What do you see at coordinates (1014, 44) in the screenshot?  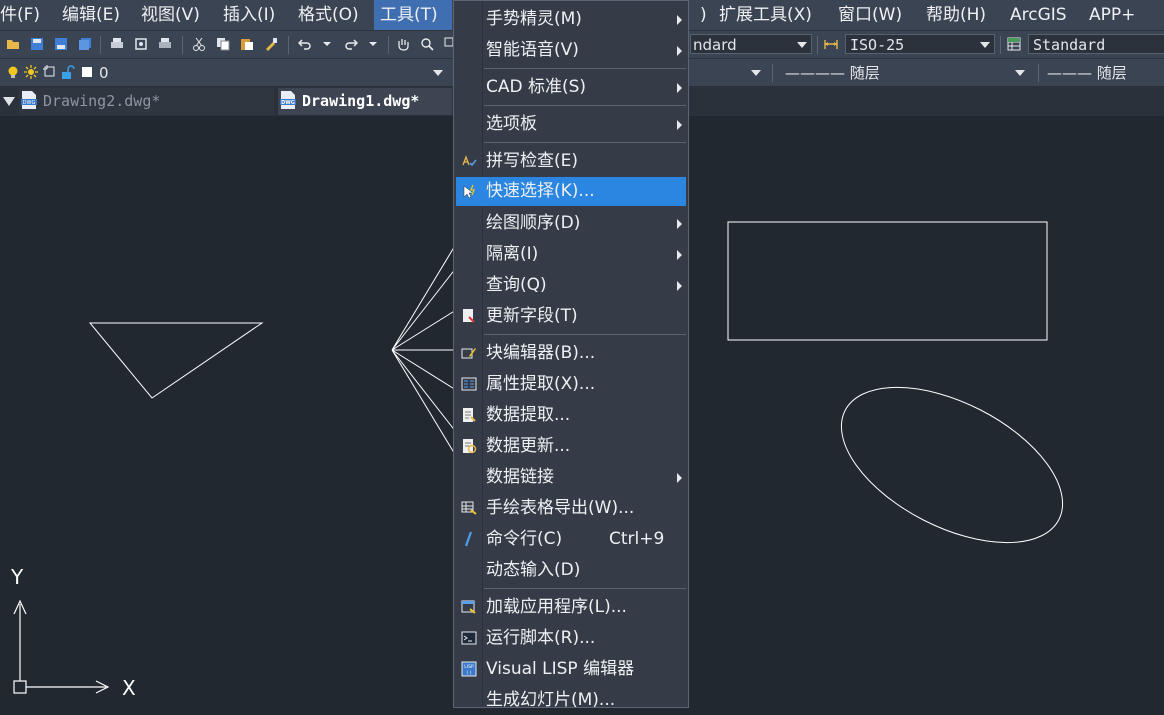 I see `table-style-icon` at bounding box center [1014, 44].